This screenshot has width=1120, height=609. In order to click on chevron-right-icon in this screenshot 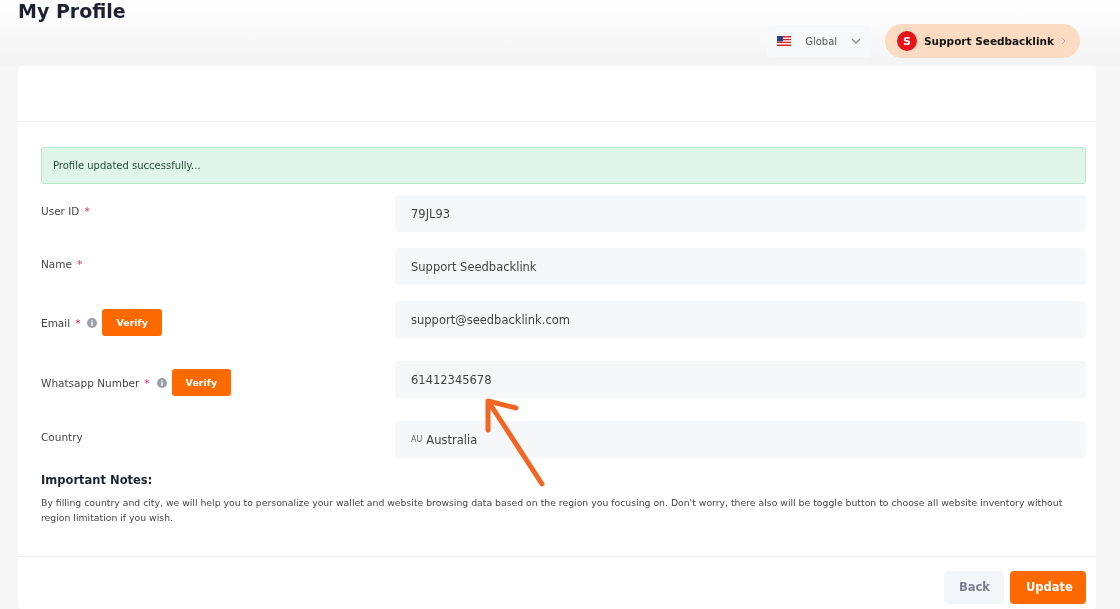, I will do `click(1063, 41)`.